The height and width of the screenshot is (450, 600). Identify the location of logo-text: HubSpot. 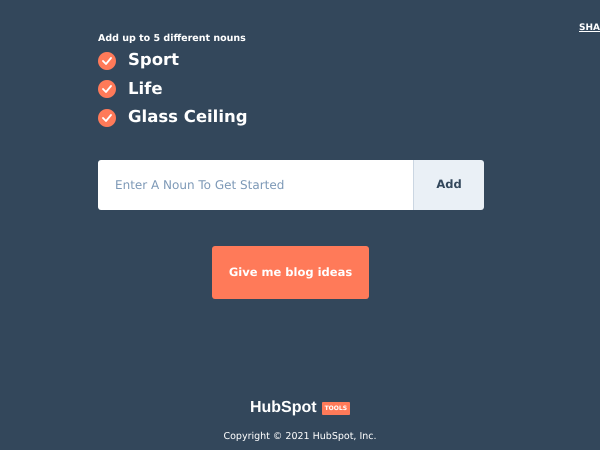
(283, 408).